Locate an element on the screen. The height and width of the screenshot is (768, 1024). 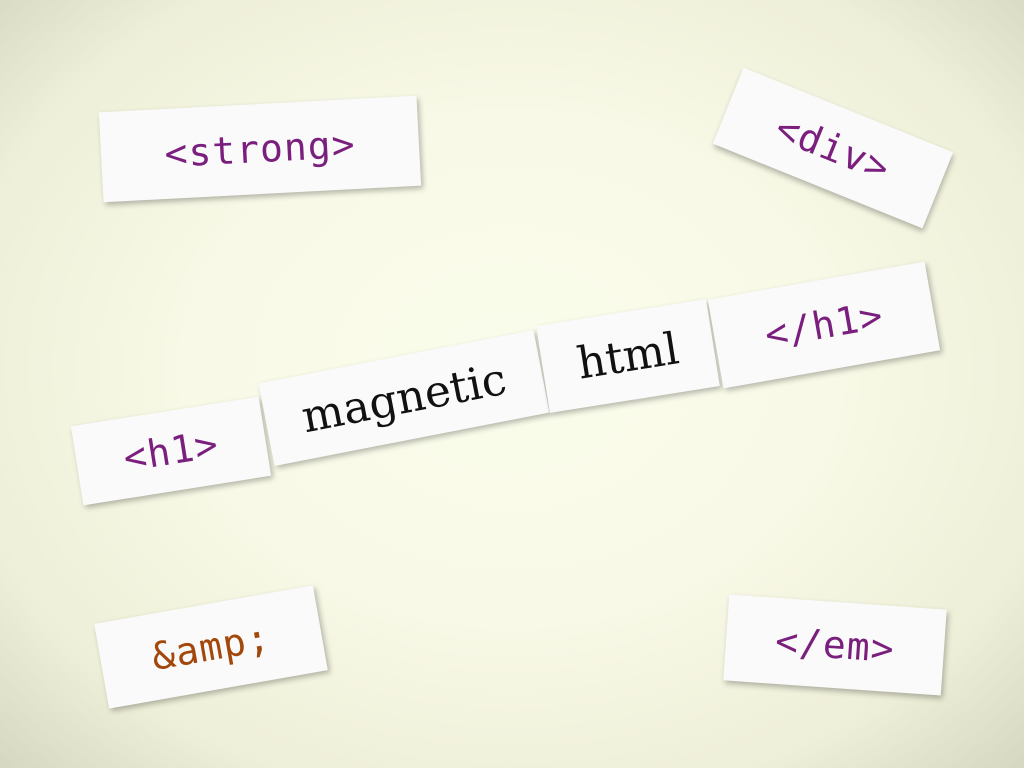
magnet-strong-text: <strong> is located at coordinates (260, 149).